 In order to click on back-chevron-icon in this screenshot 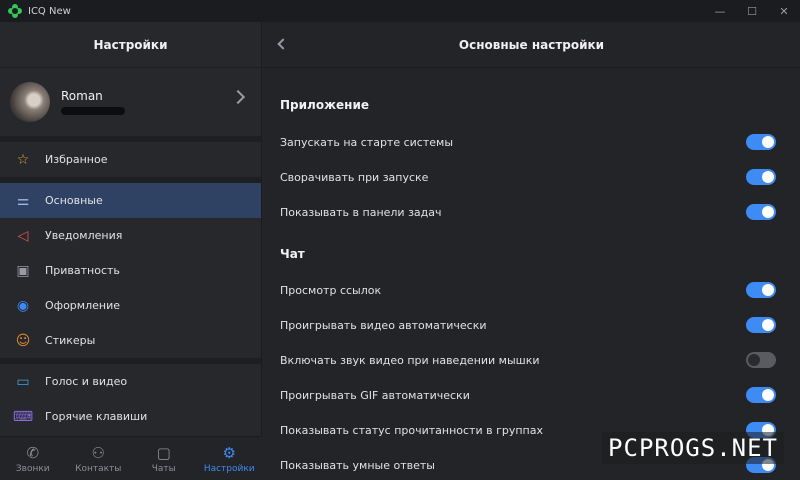, I will do `click(283, 44)`.